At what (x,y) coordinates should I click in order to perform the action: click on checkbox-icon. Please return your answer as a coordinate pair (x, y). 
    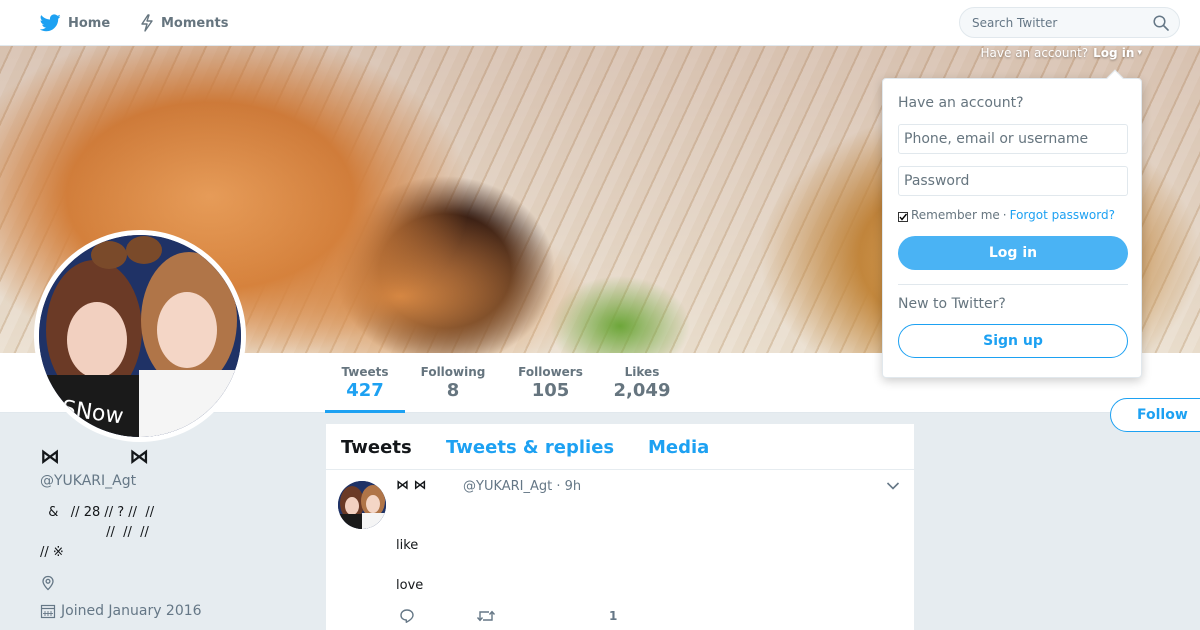
    Looking at the image, I should click on (903, 217).